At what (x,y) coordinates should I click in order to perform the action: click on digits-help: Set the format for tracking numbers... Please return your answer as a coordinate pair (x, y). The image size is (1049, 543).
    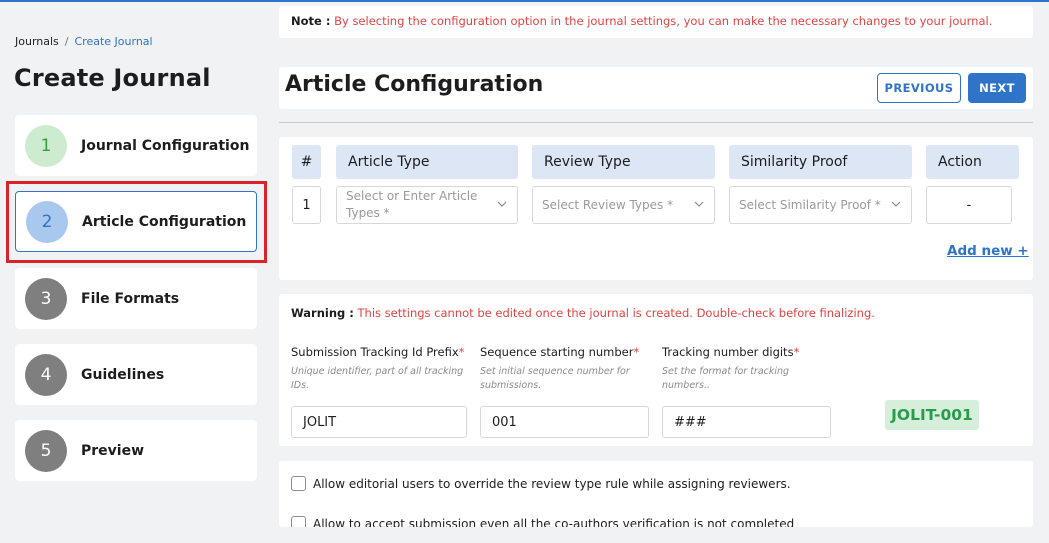
    Looking at the image, I should click on (726, 378).